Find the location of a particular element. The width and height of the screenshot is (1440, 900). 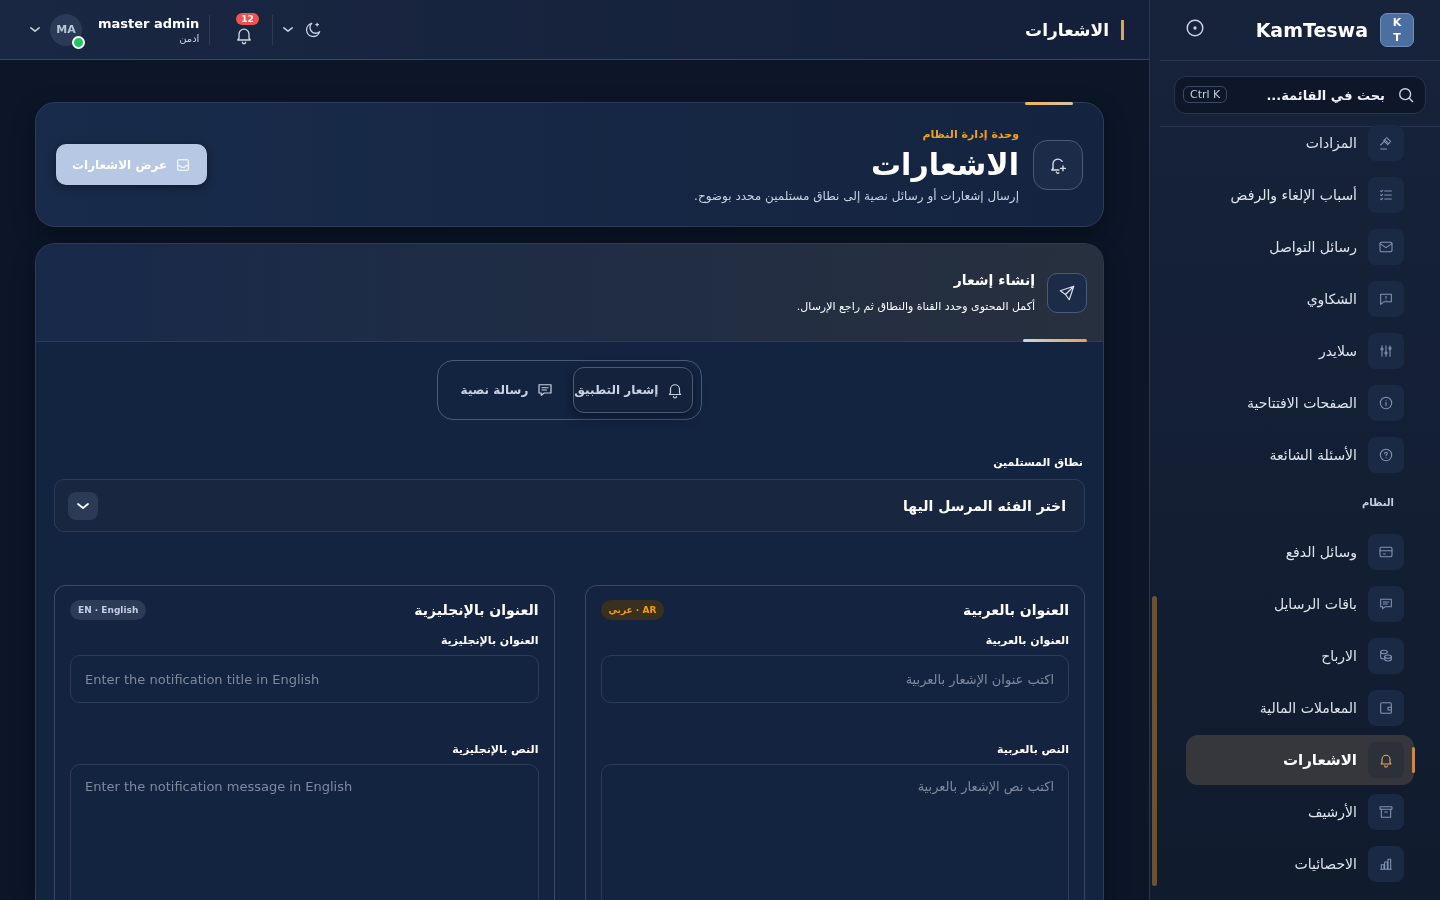

card-title: العنوان بالإنجليزية is located at coordinates (476, 610).